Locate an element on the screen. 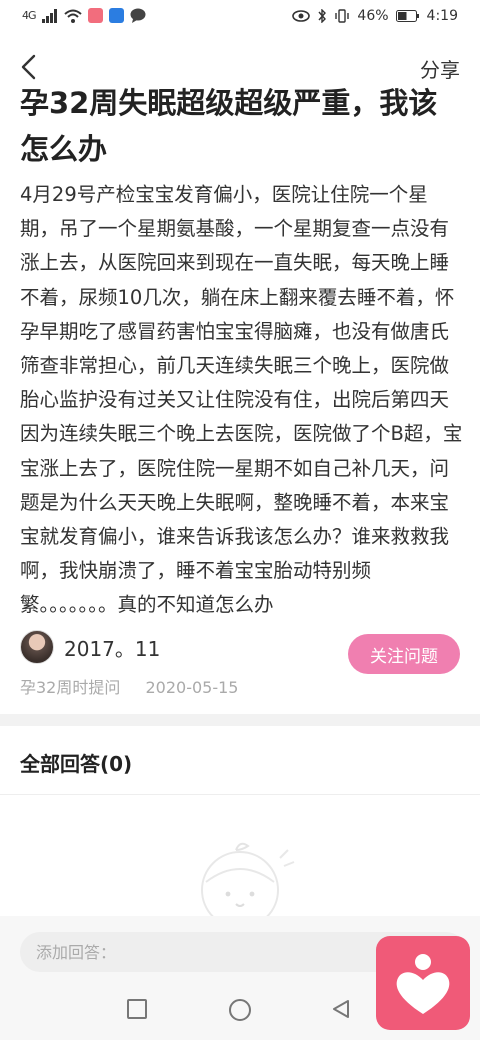  battery-icon is located at coordinates (407, 16).